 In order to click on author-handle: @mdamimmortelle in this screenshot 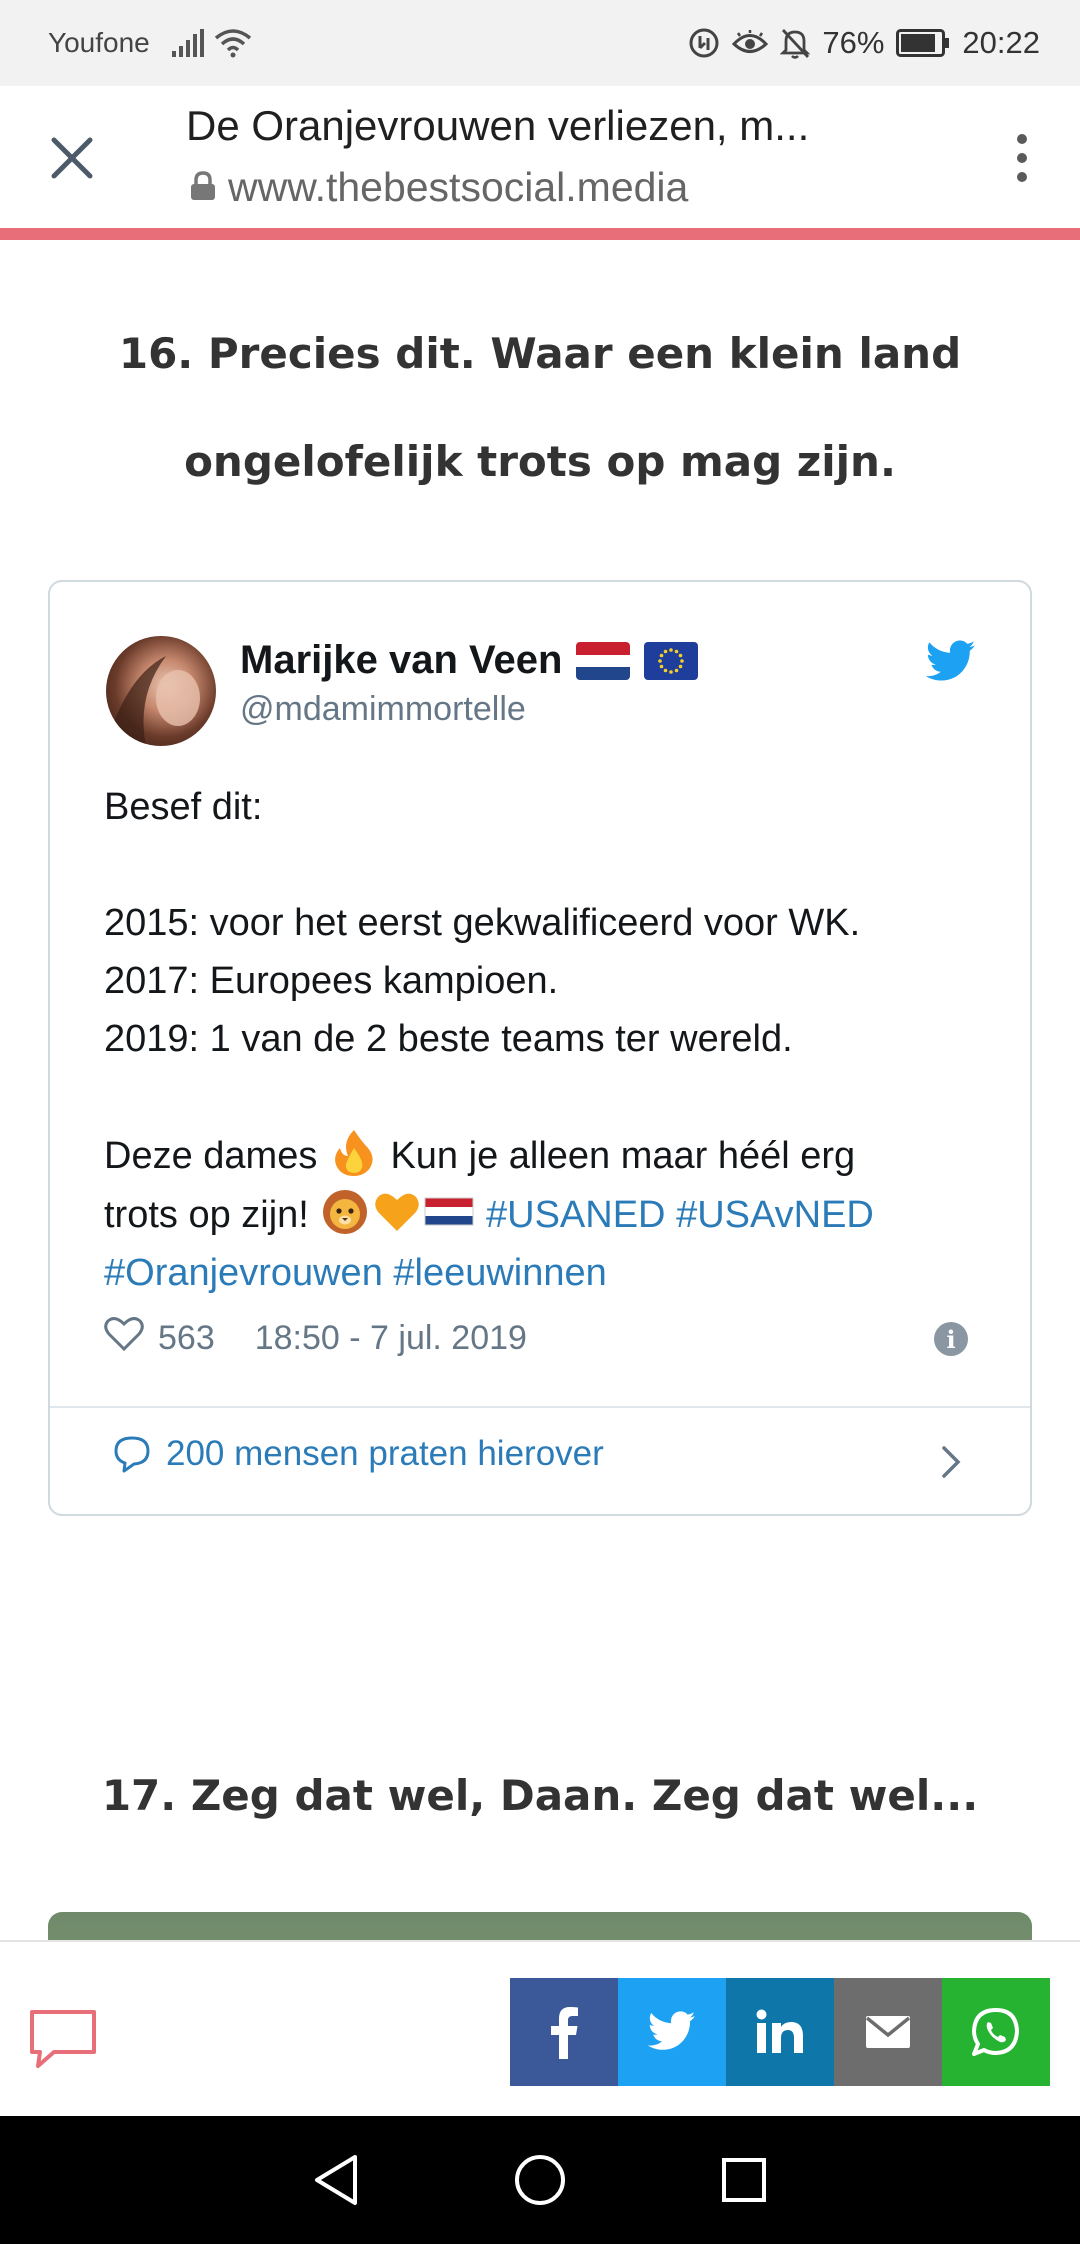, I will do `click(383, 709)`.